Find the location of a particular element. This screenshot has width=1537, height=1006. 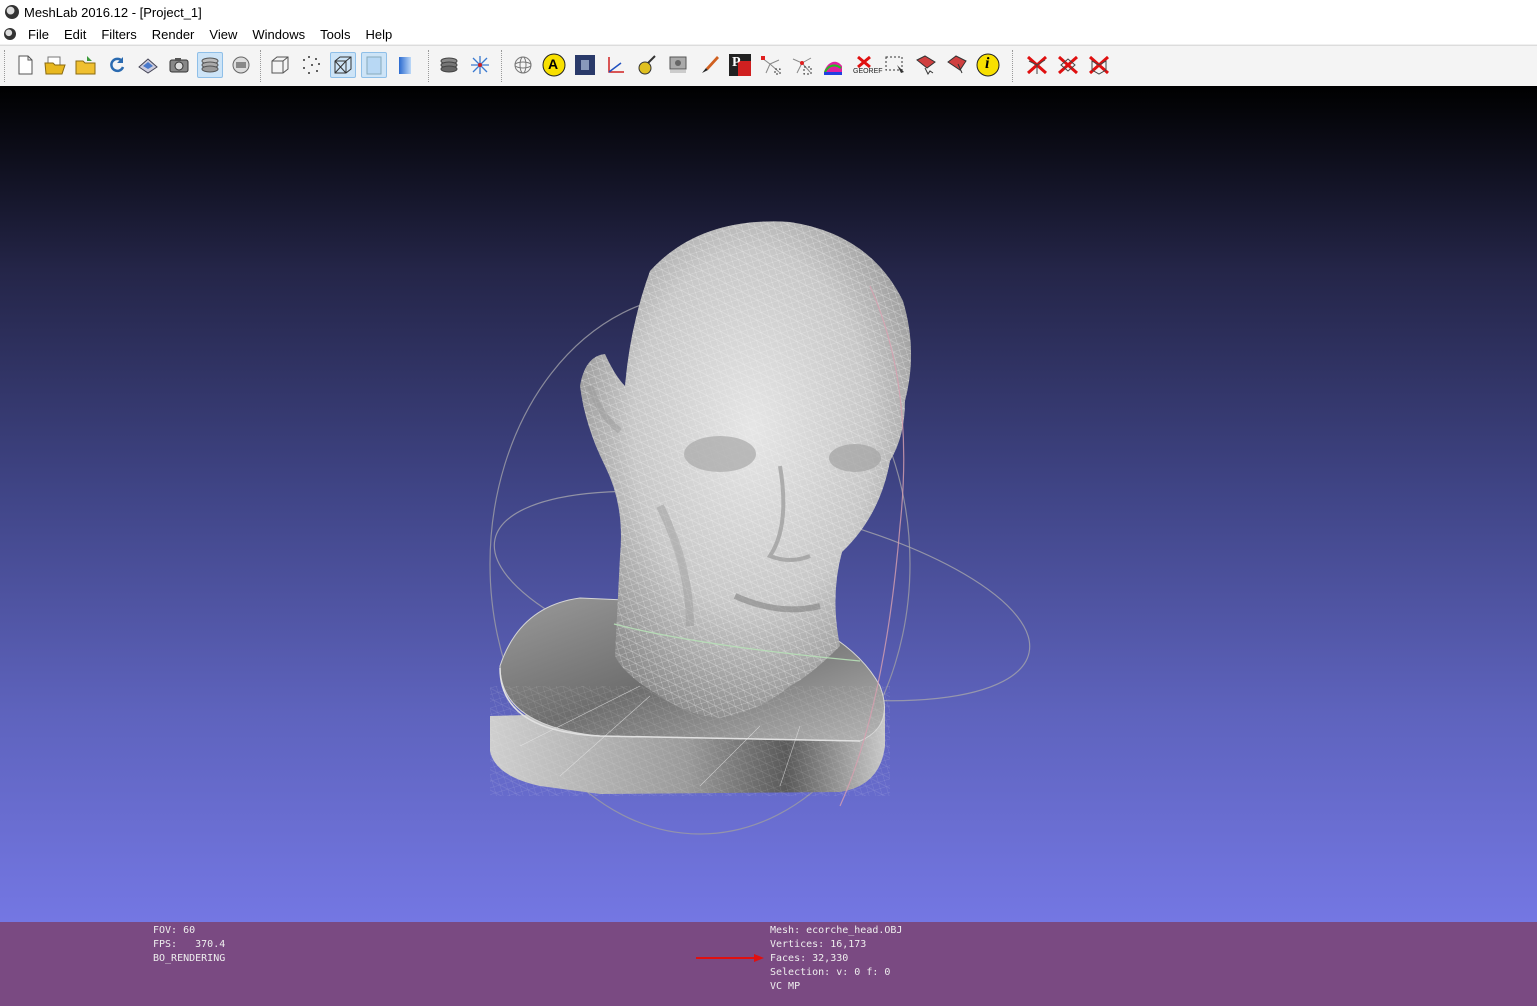

delete-faces-button is located at coordinates (1068, 65).